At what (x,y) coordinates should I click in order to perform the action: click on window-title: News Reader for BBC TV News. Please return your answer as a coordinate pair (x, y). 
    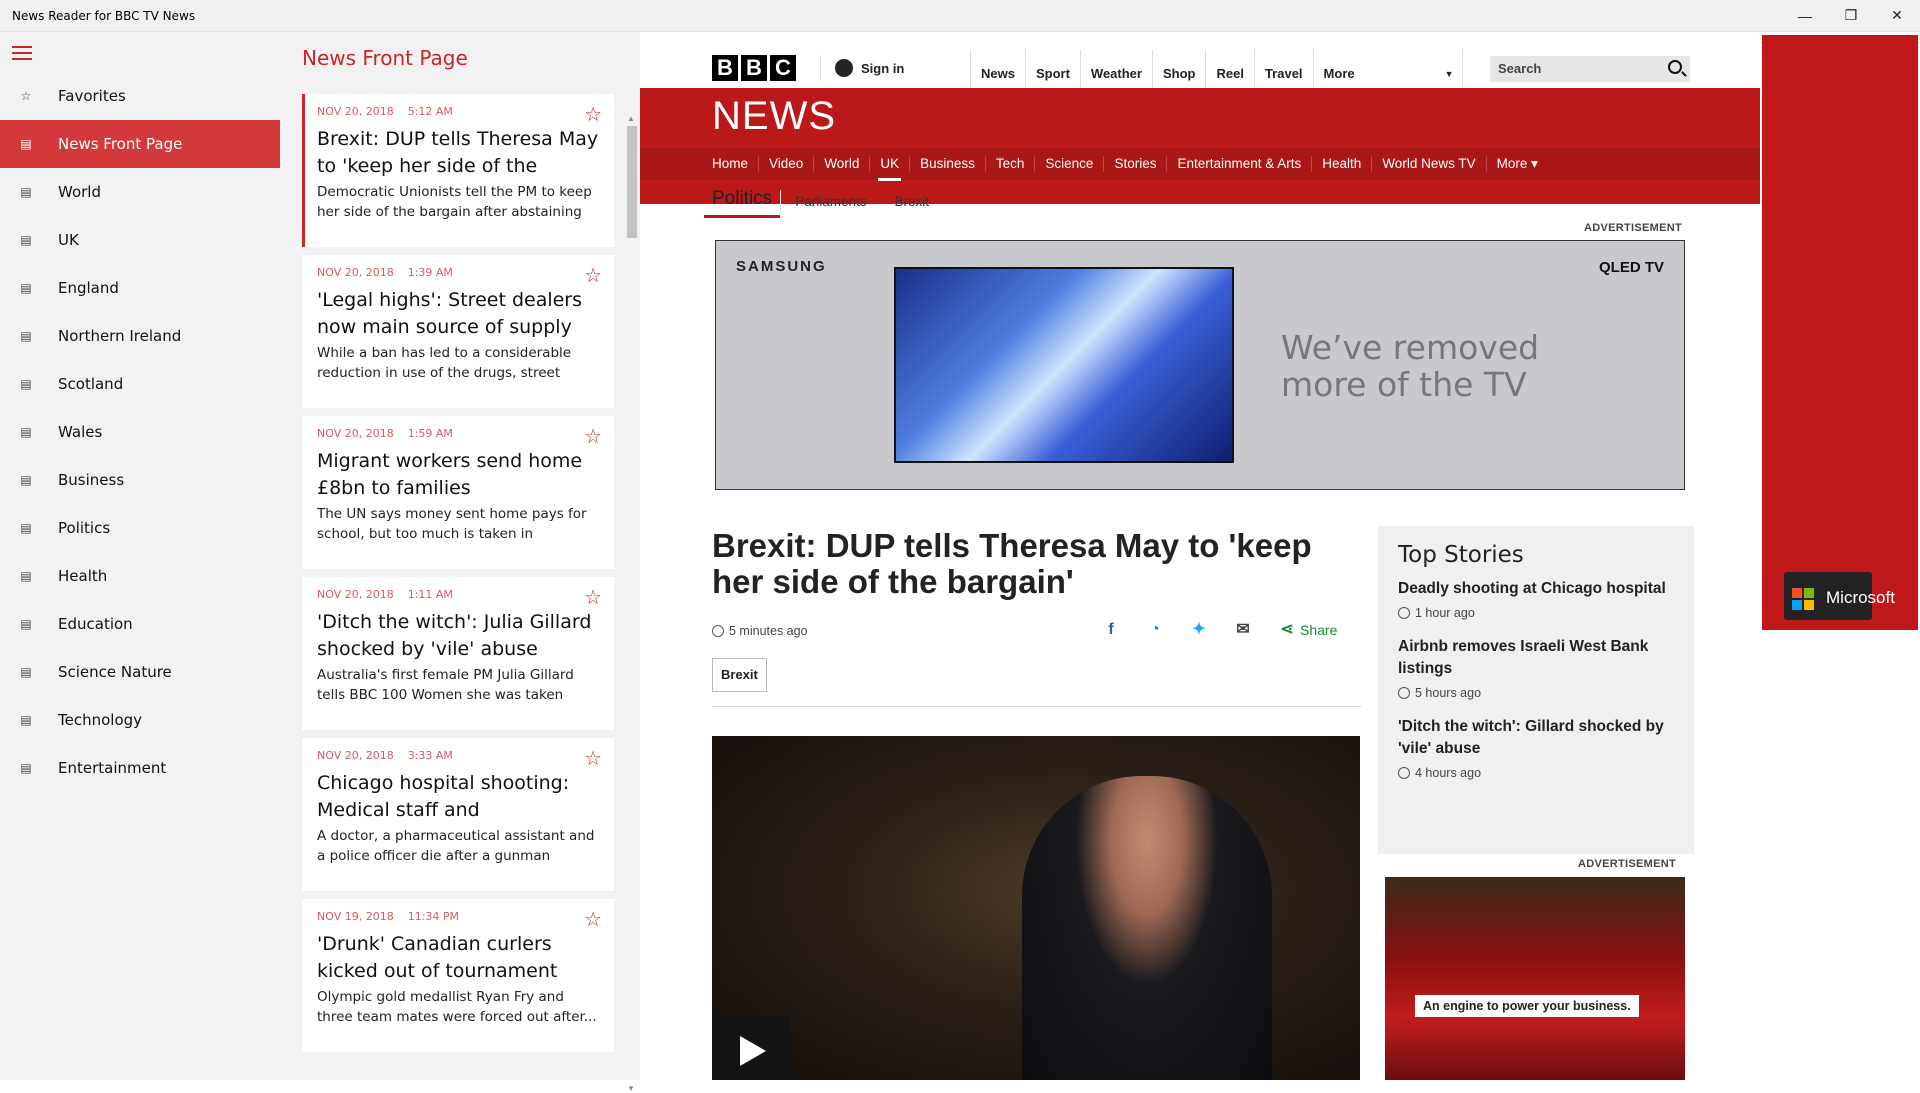
    Looking at the image, I should click on (104, 15).